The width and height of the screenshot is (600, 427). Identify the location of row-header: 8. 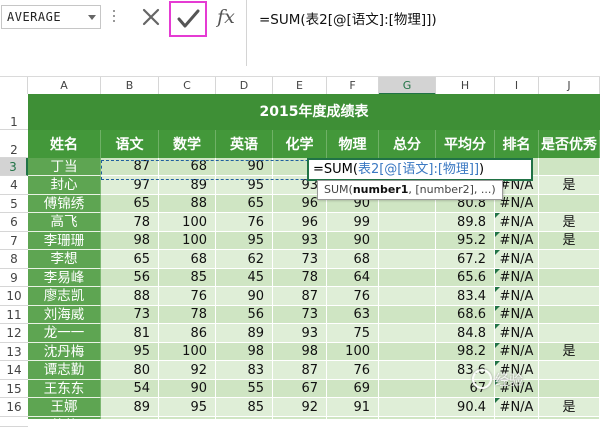
(14, 259).